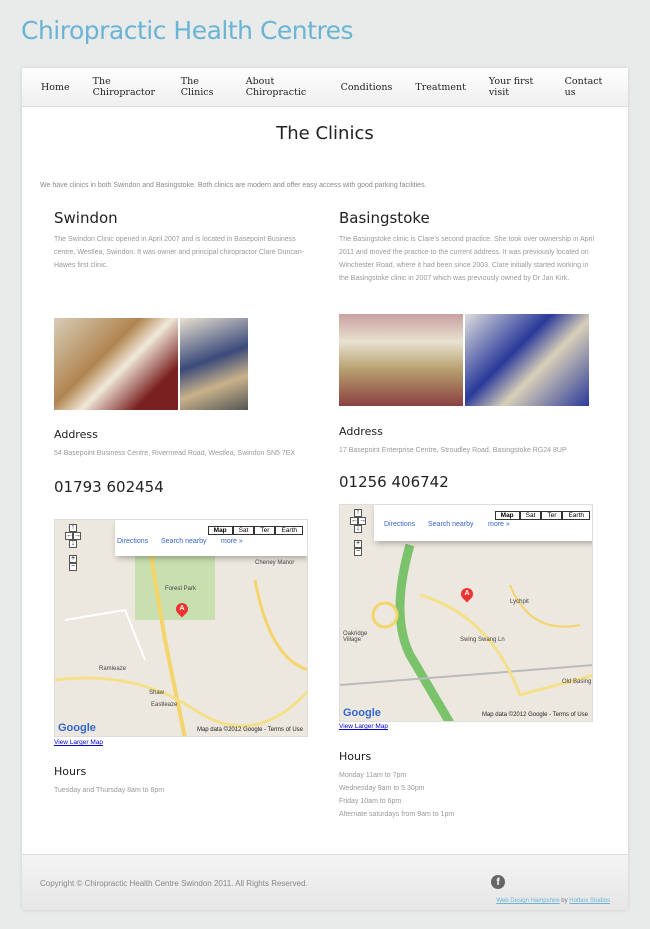  What do you see at coordinates (361, 431) in the screenshot?
I see `basingstoke-address-heading: Address` at bounding box center [361, 431].